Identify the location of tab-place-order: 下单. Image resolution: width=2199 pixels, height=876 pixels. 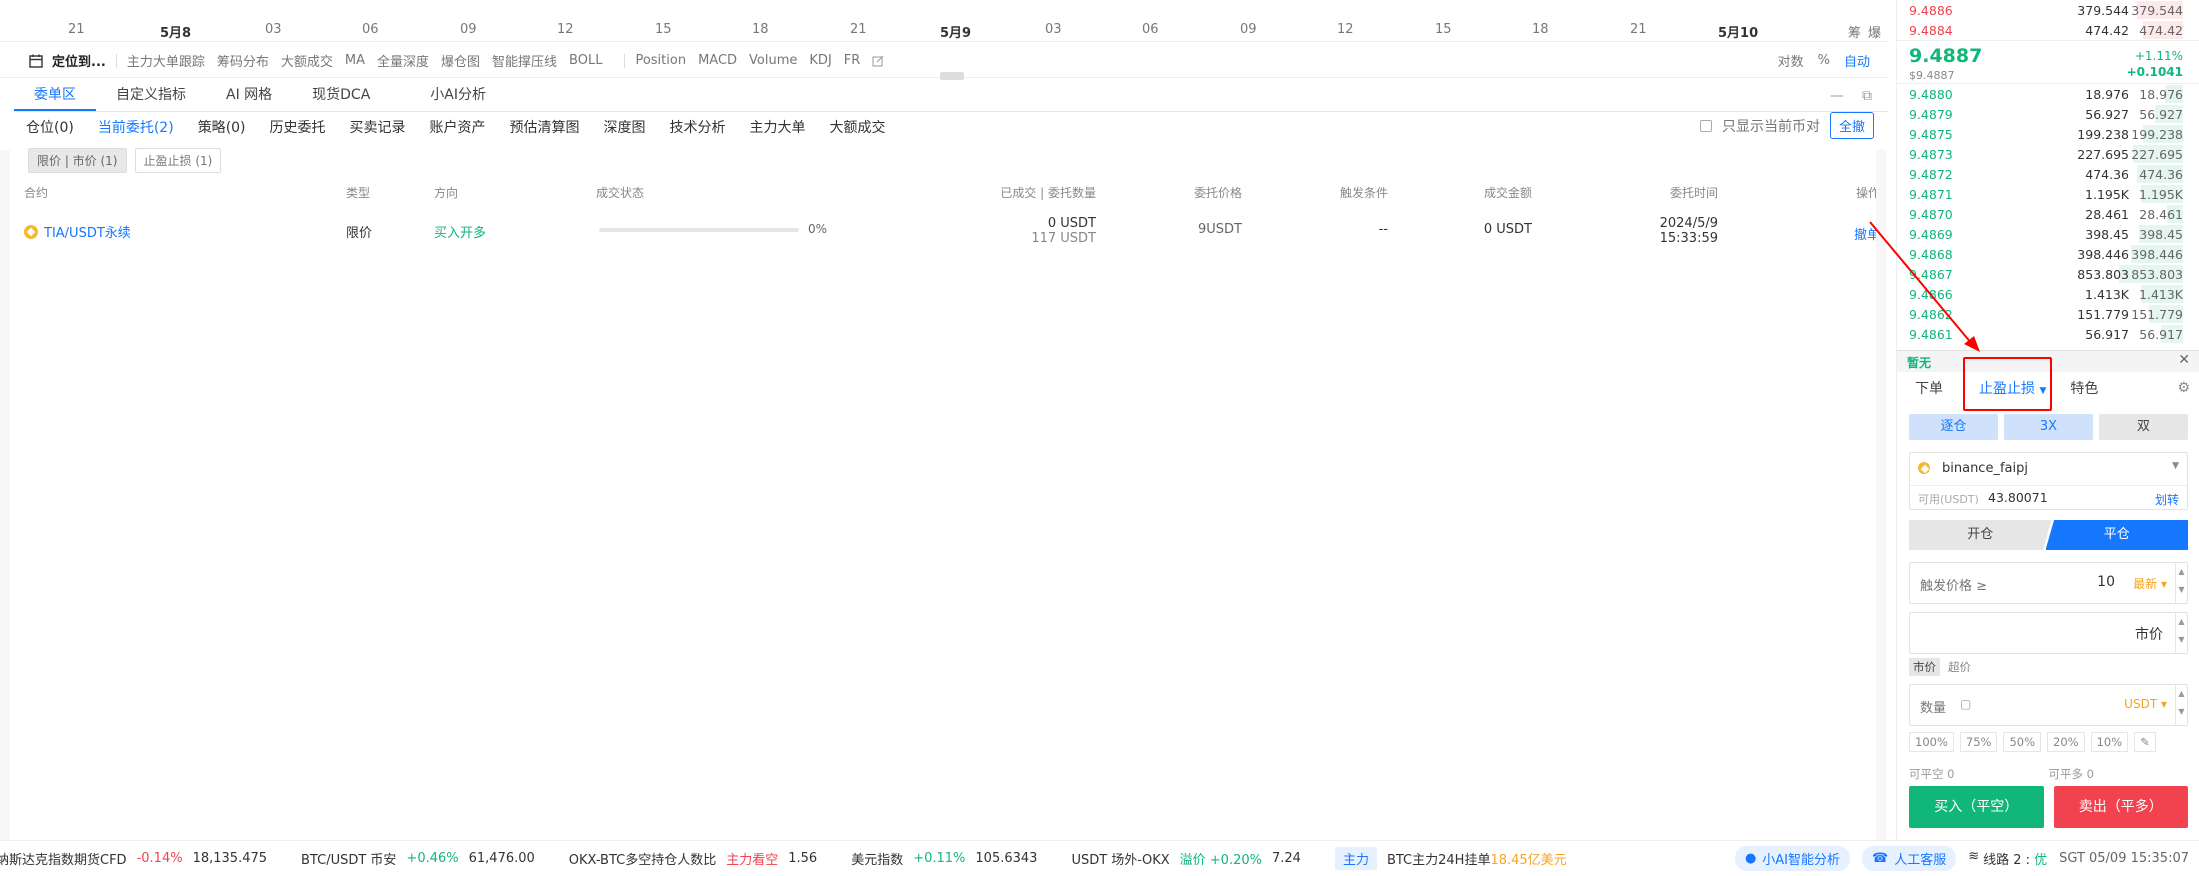
(1929, 388).